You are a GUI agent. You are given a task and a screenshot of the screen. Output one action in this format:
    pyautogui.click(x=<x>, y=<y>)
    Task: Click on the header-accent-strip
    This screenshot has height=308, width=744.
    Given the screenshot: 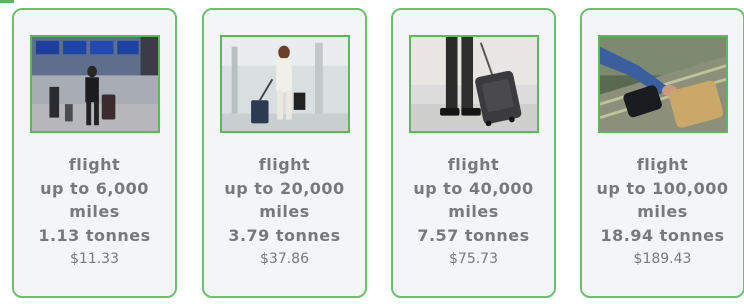 What is the action you would take?
    pyautogui.click(x=7, y=1)
    